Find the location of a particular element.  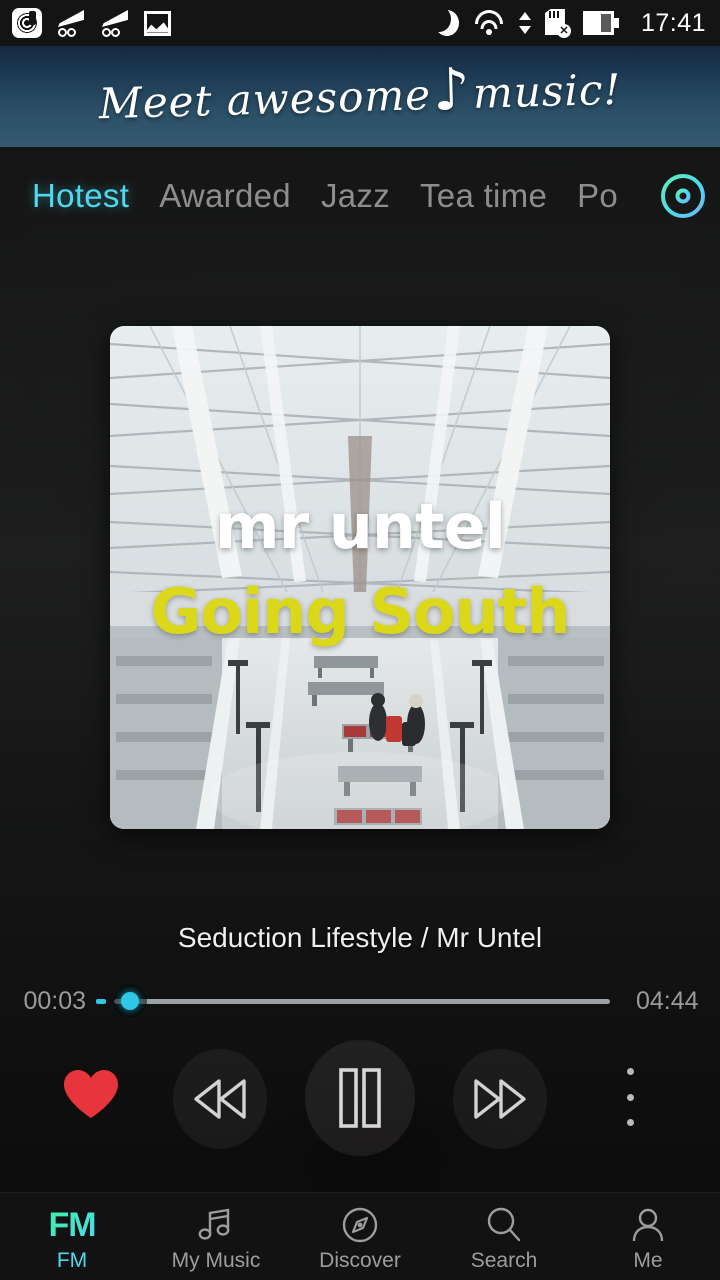

category-tab-bar: Hotest Awarded Jazz Tea time Po is located at coordinates (360, 196).